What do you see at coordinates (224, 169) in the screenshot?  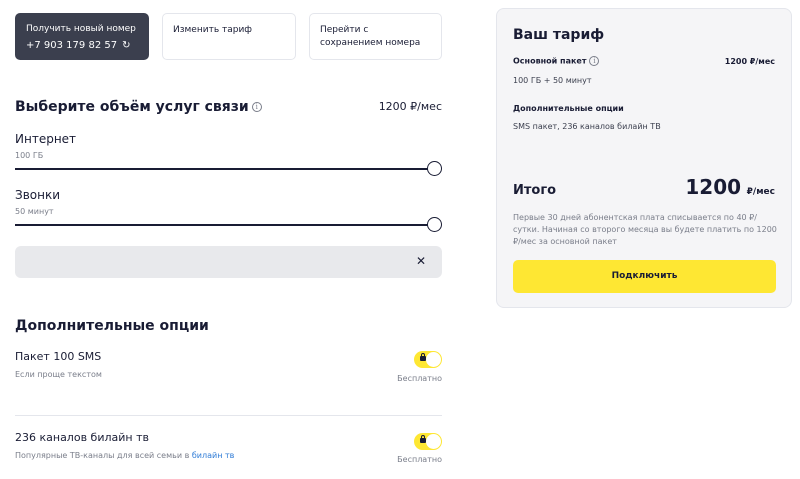 I see `internet-slider-track` at bounding box center [224, 169].